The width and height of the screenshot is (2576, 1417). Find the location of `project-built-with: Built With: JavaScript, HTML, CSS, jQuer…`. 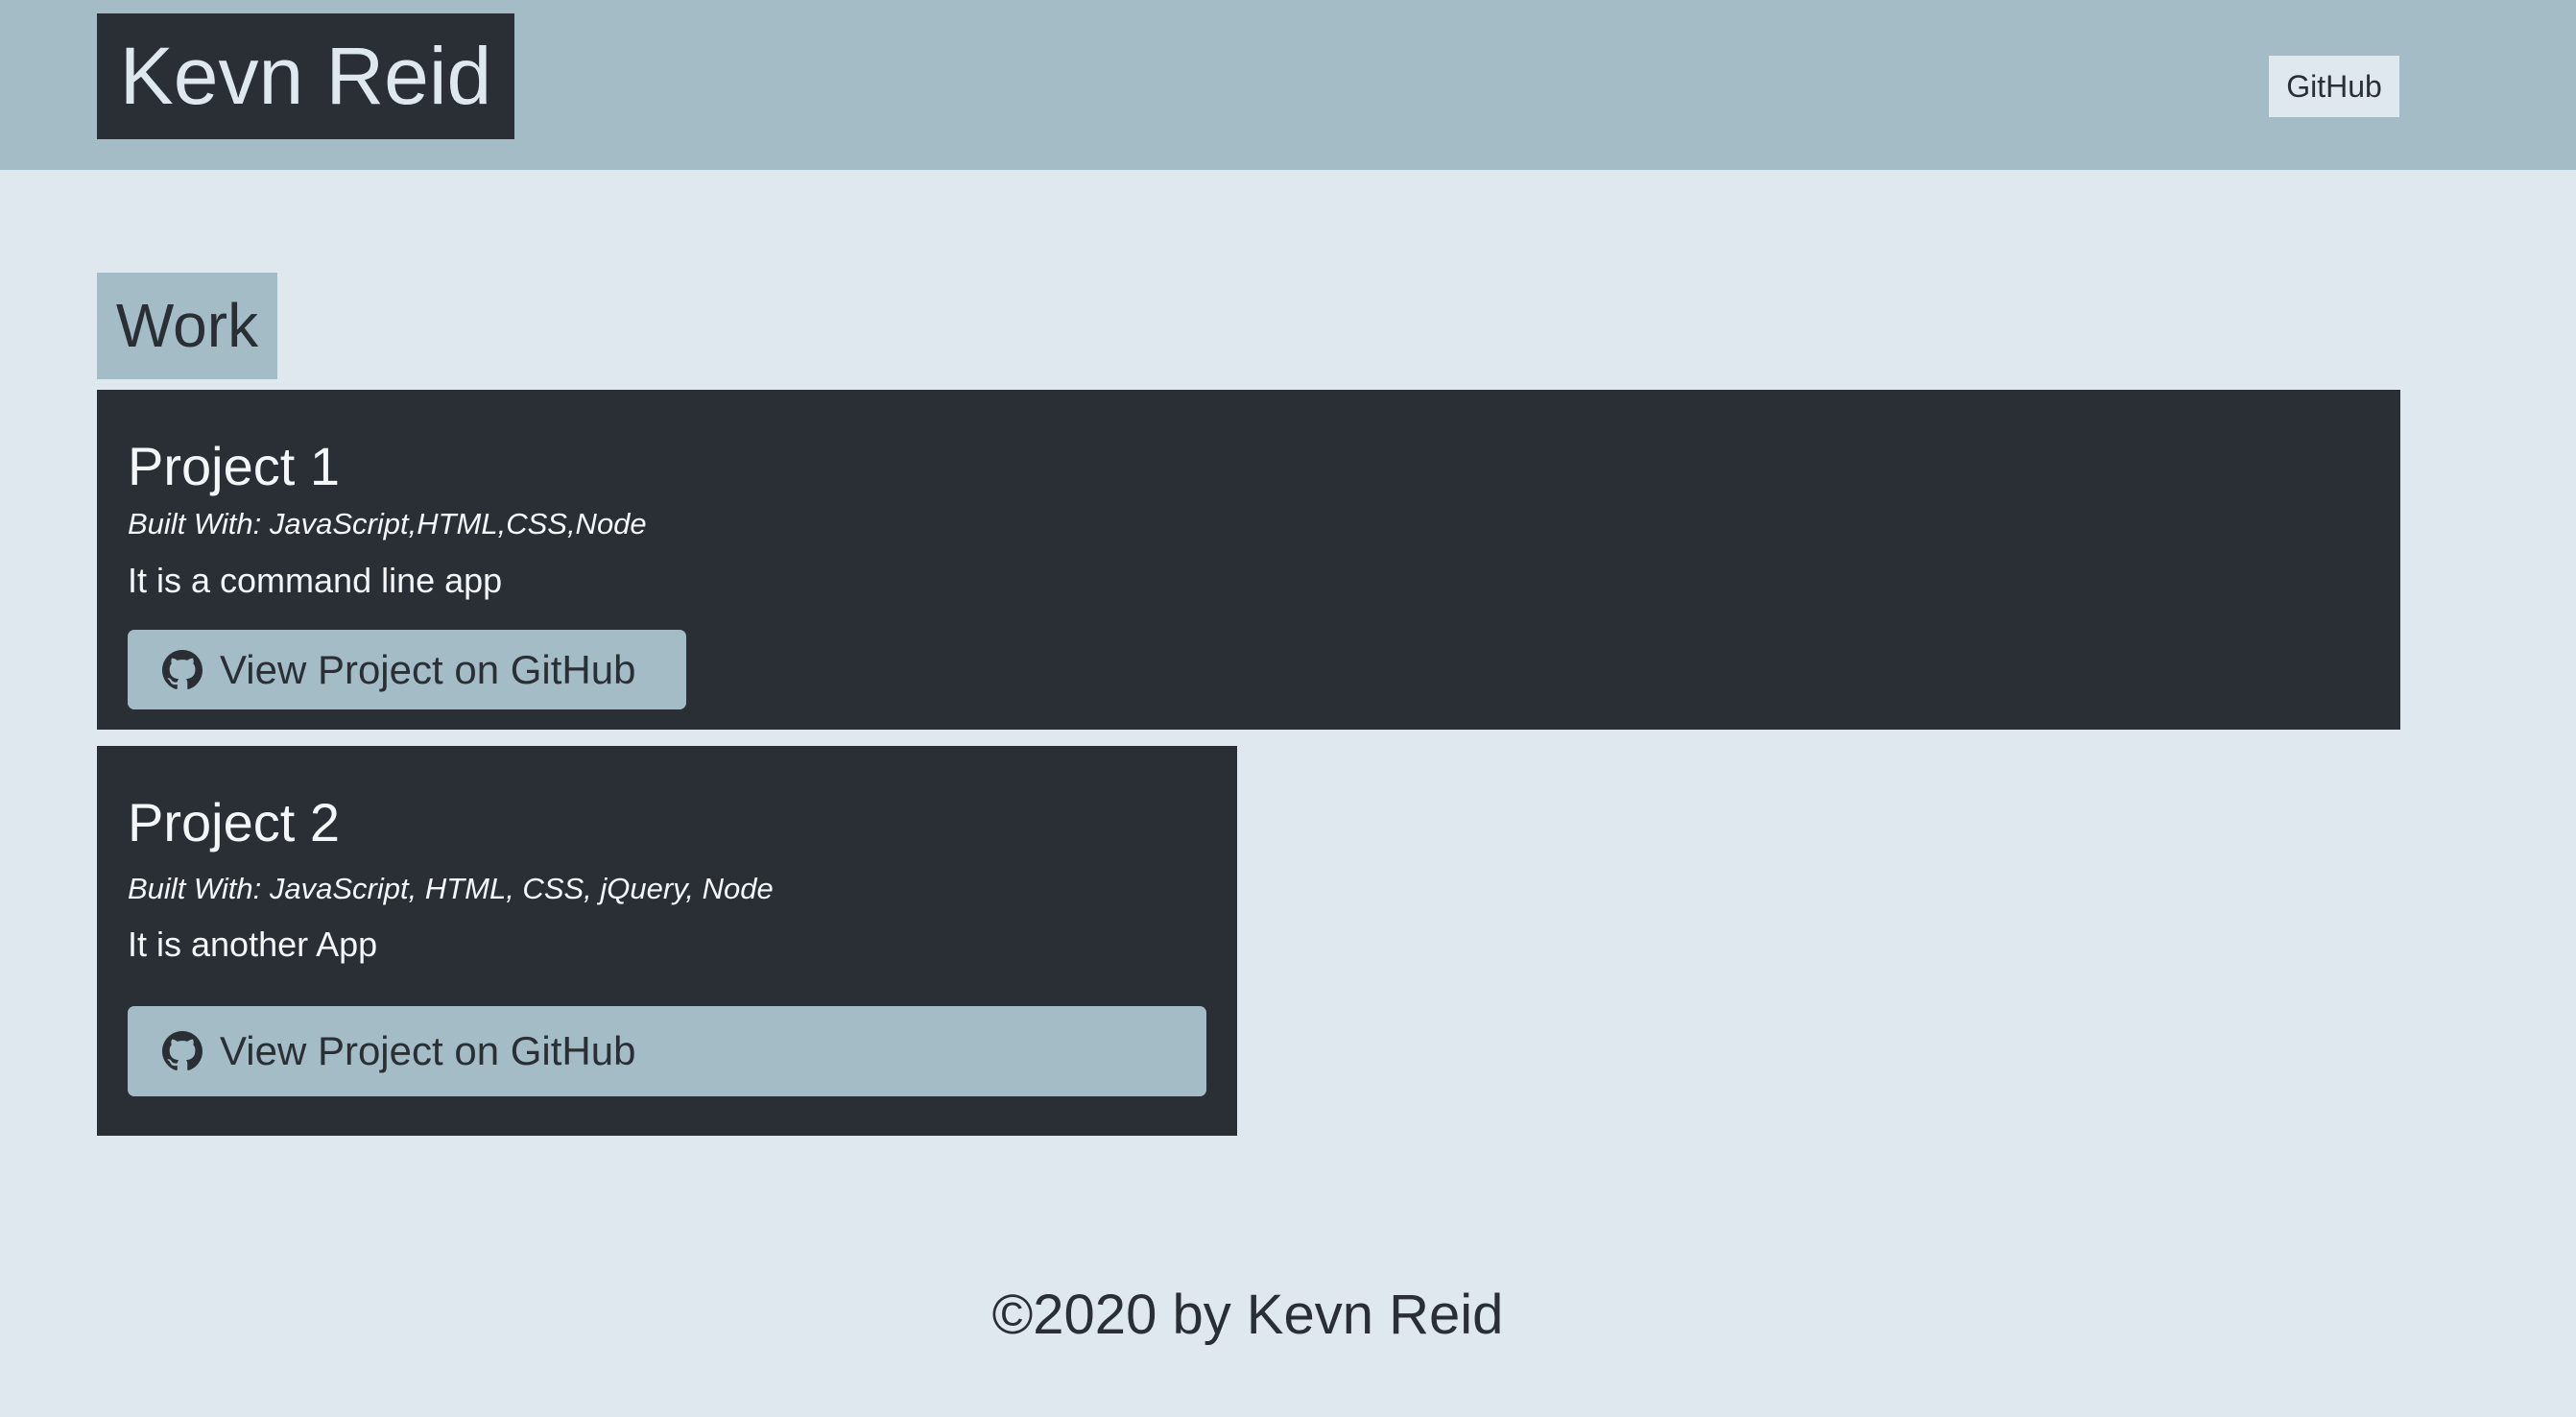

project-built-with: Built With: JavaScript, HTML, CSS, jQuer… is located at coordinates (451, 888).